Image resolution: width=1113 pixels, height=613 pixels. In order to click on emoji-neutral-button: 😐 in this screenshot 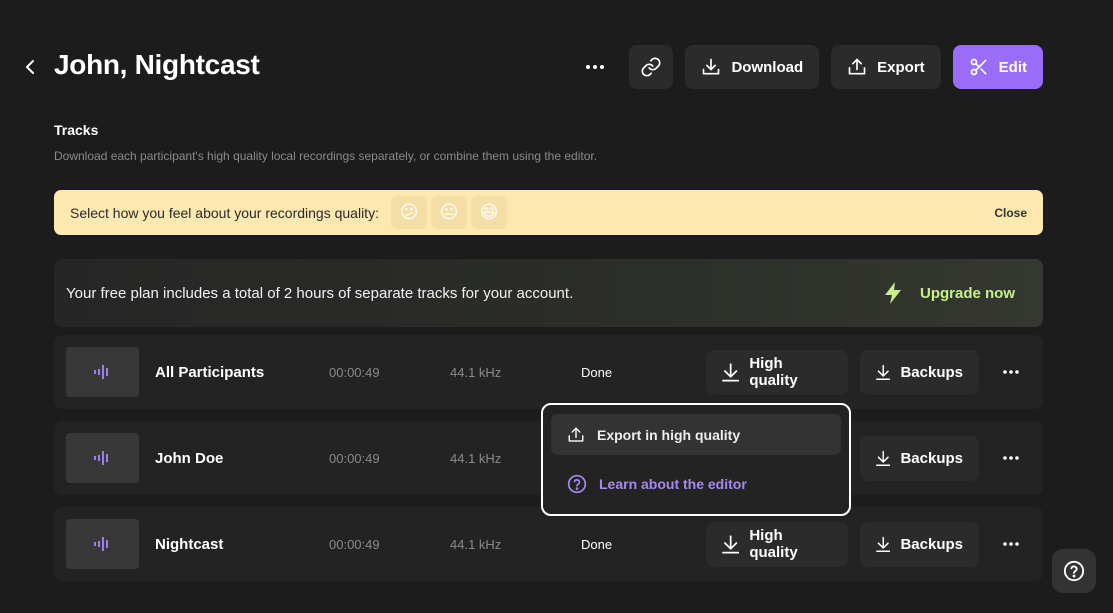, I will do `click(448, 212)`.